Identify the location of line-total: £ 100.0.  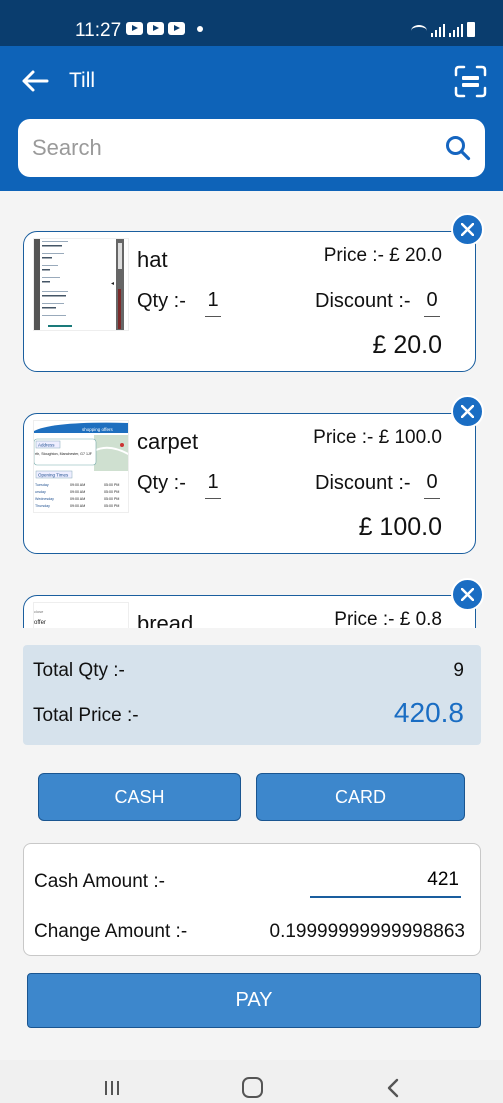
(400, 527).